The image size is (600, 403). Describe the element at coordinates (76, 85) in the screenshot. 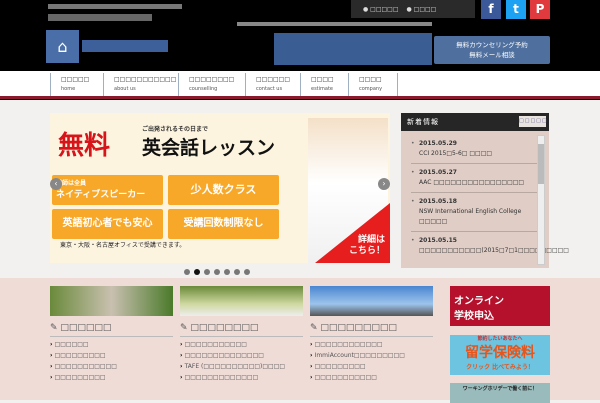

I see `nav-home: □□□□□ home` at that location.